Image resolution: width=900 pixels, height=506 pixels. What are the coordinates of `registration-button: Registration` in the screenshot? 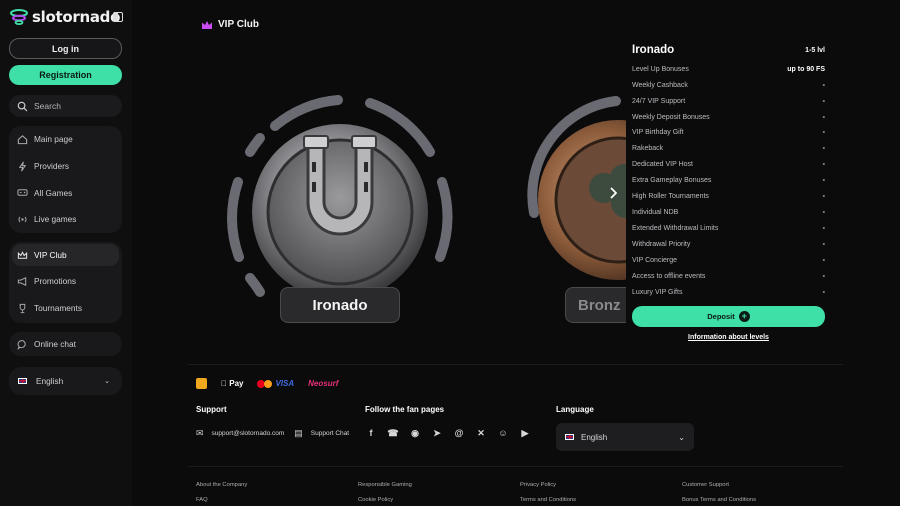 It's located at (65, 75).